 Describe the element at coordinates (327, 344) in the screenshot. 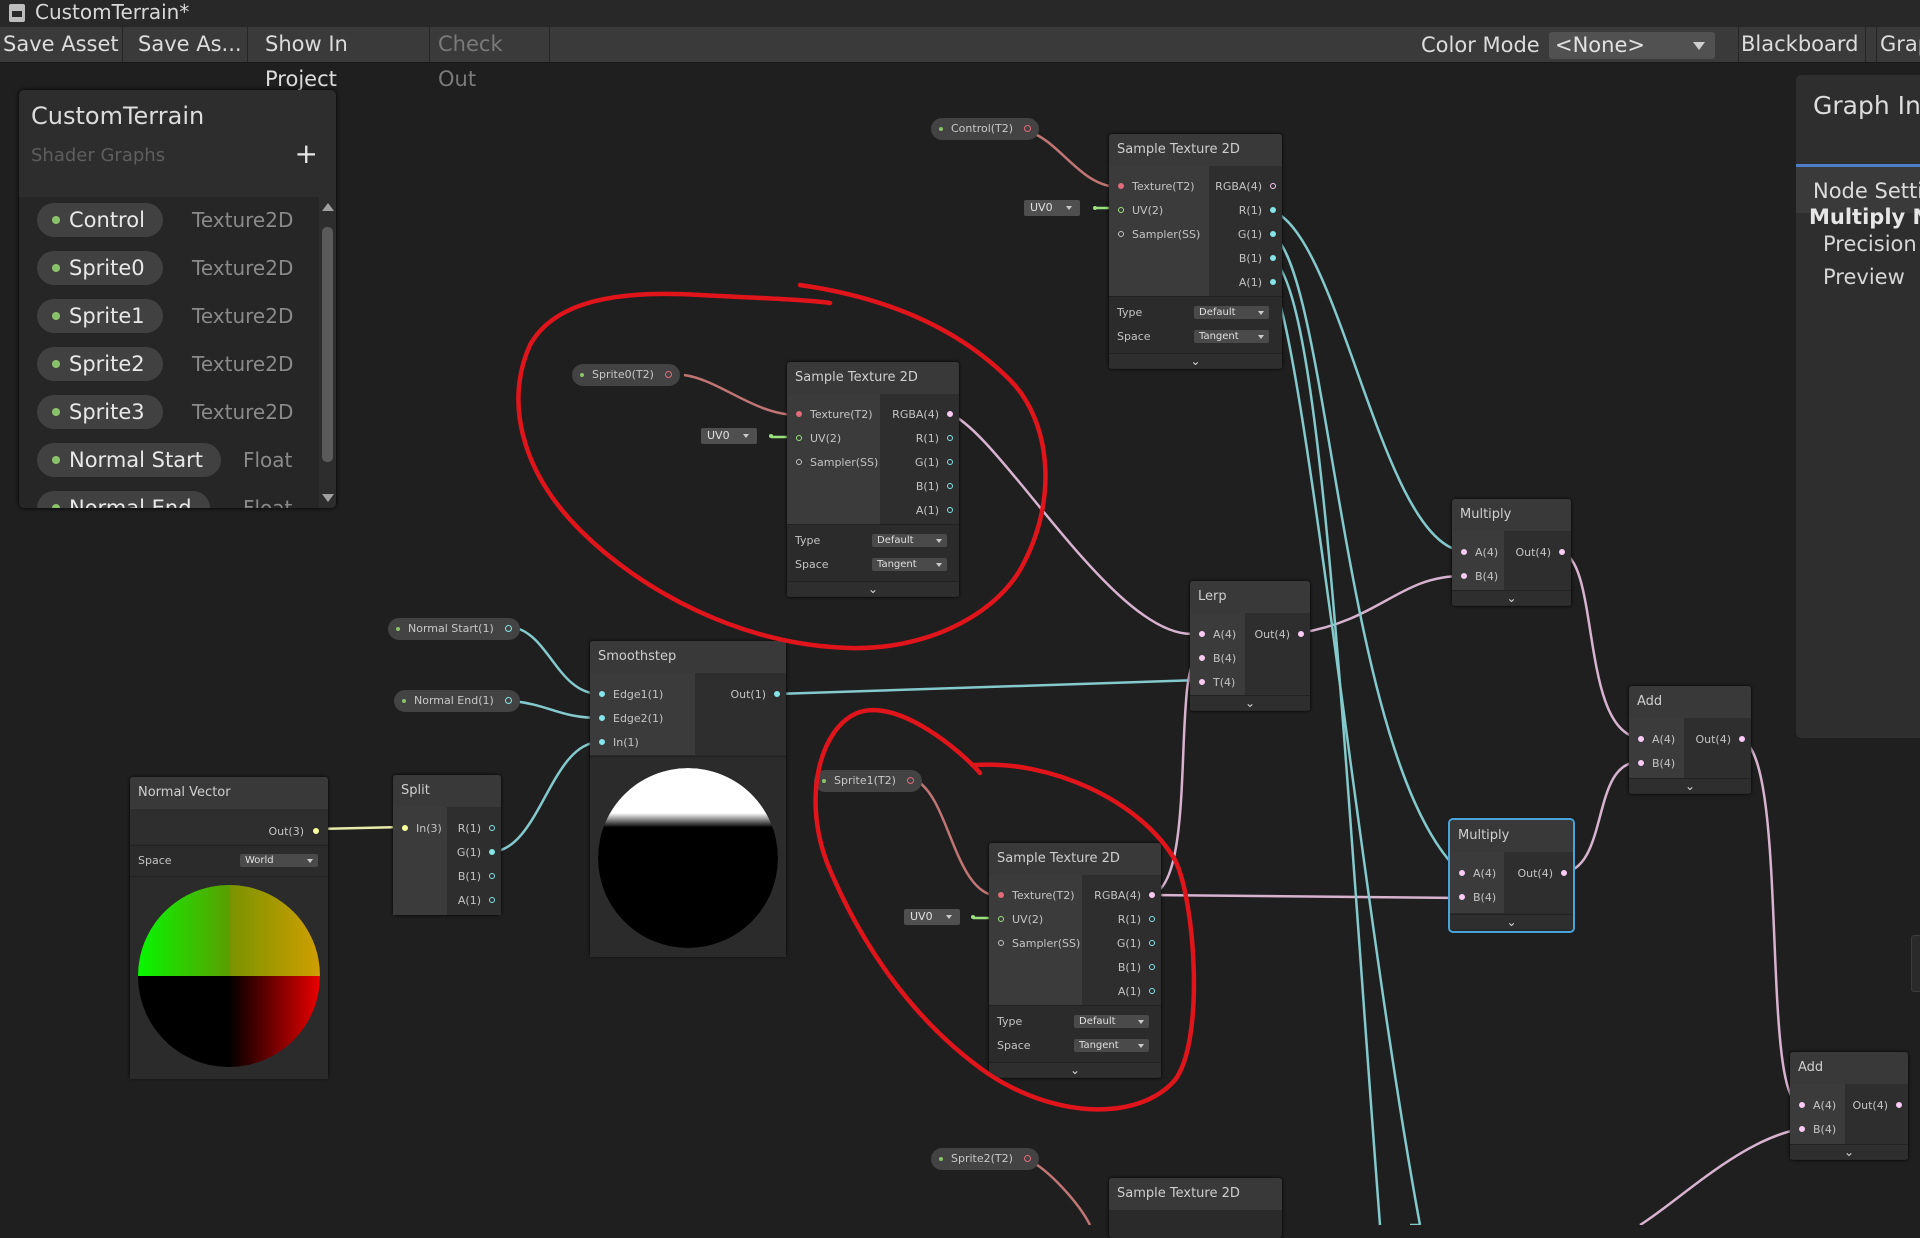

I see `scrollbar-thumb` at that location.